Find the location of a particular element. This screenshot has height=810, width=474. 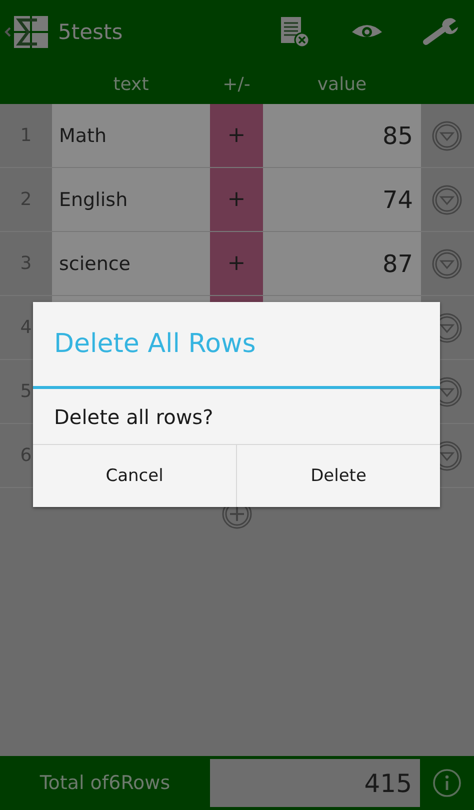

total-value: 415 is located at coordinates (315, 783).